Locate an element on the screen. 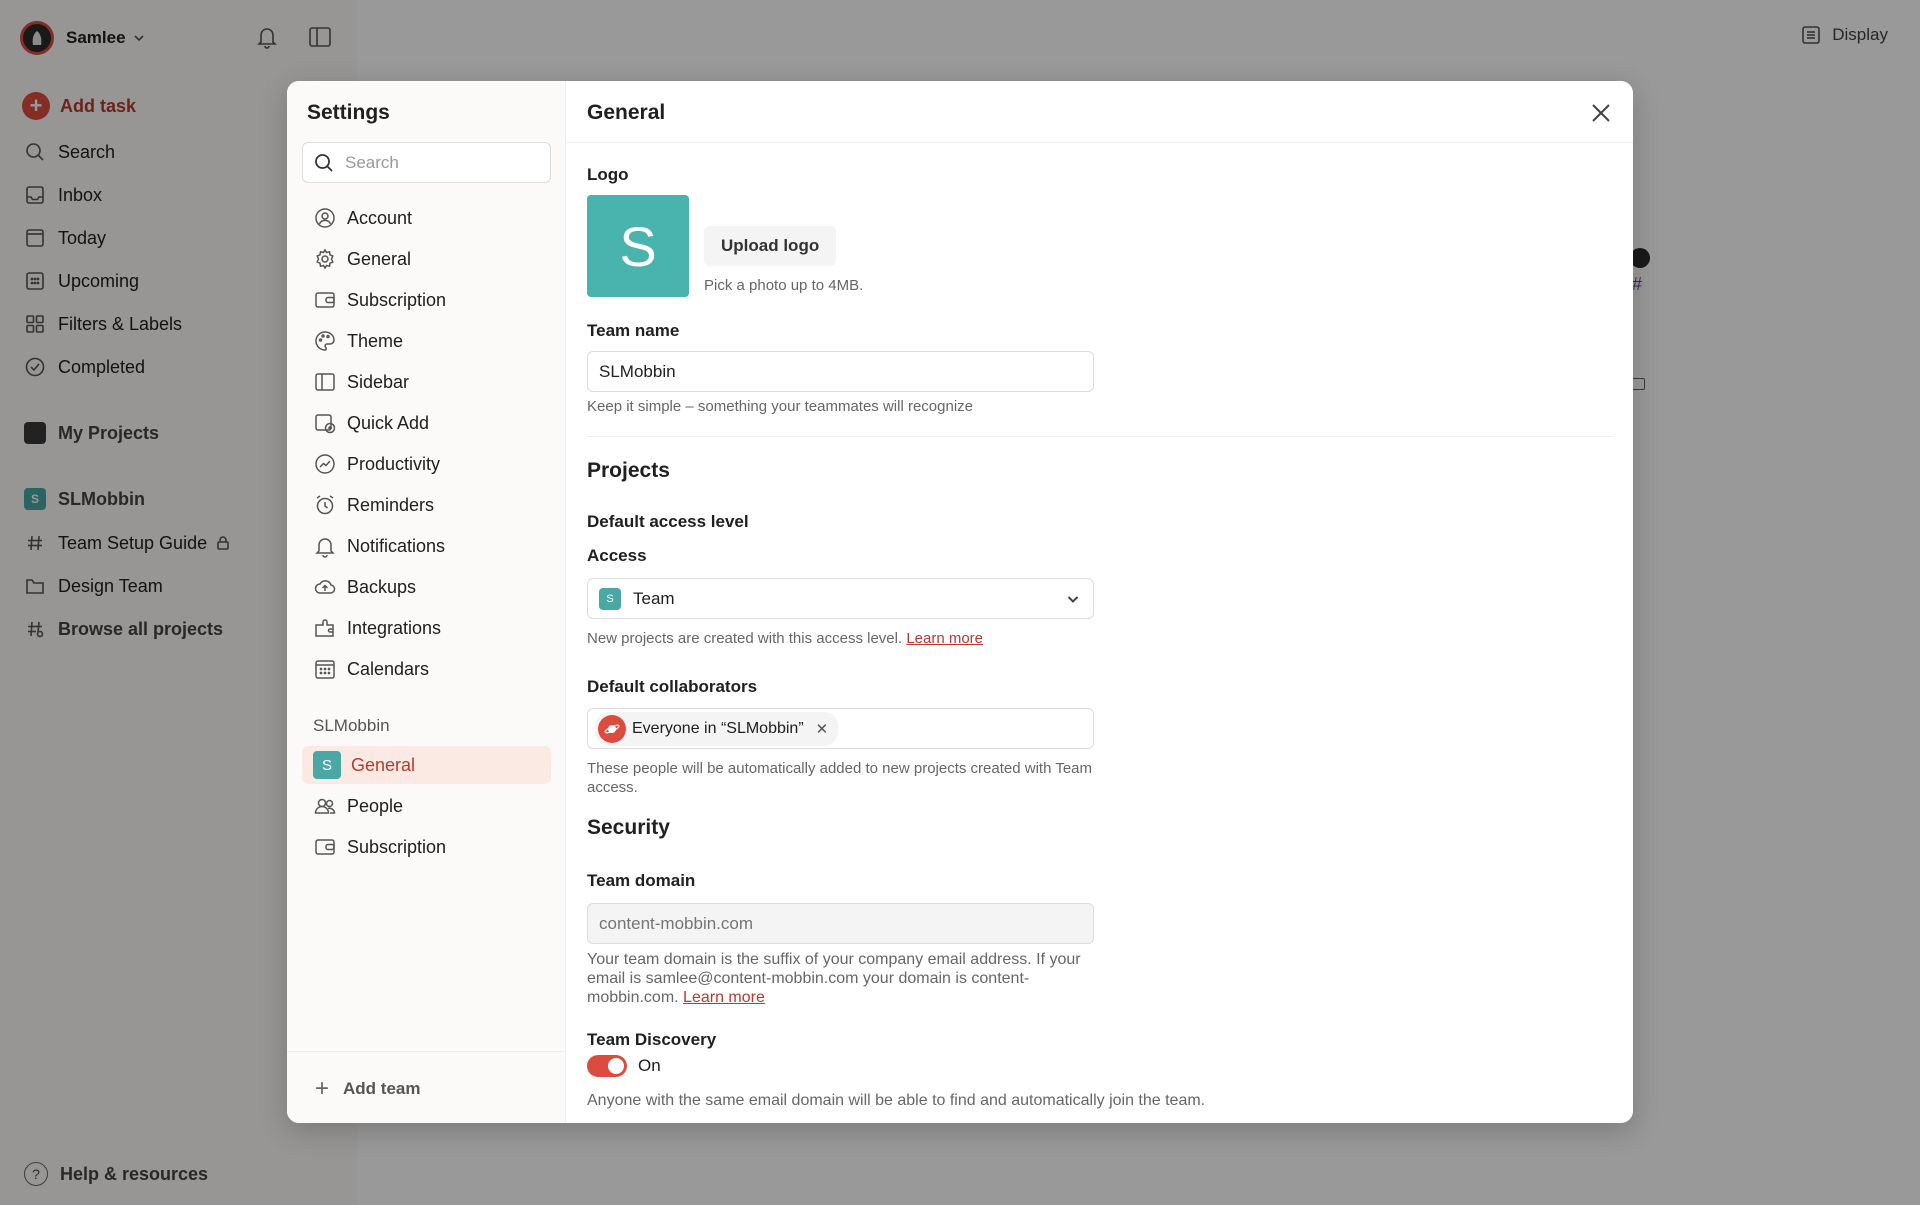 This screenshot has height=1205, width=1920. team-name-input is located at coordinates (840, 371).